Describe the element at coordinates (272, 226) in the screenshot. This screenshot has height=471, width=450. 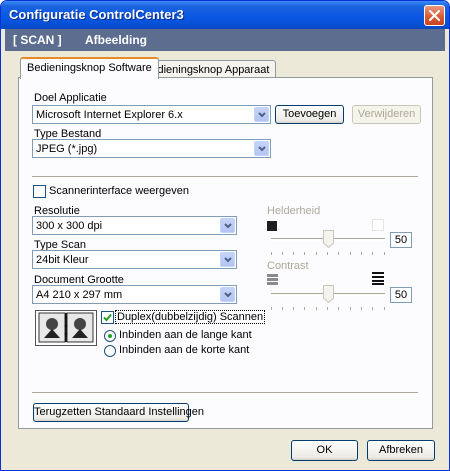
I see `dark-square-icon` at that location.